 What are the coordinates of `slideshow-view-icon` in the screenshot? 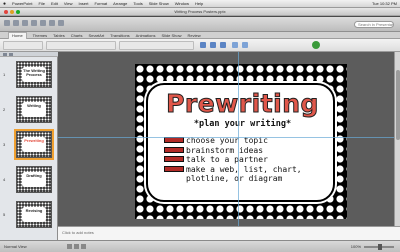 It's located at (83, 246).